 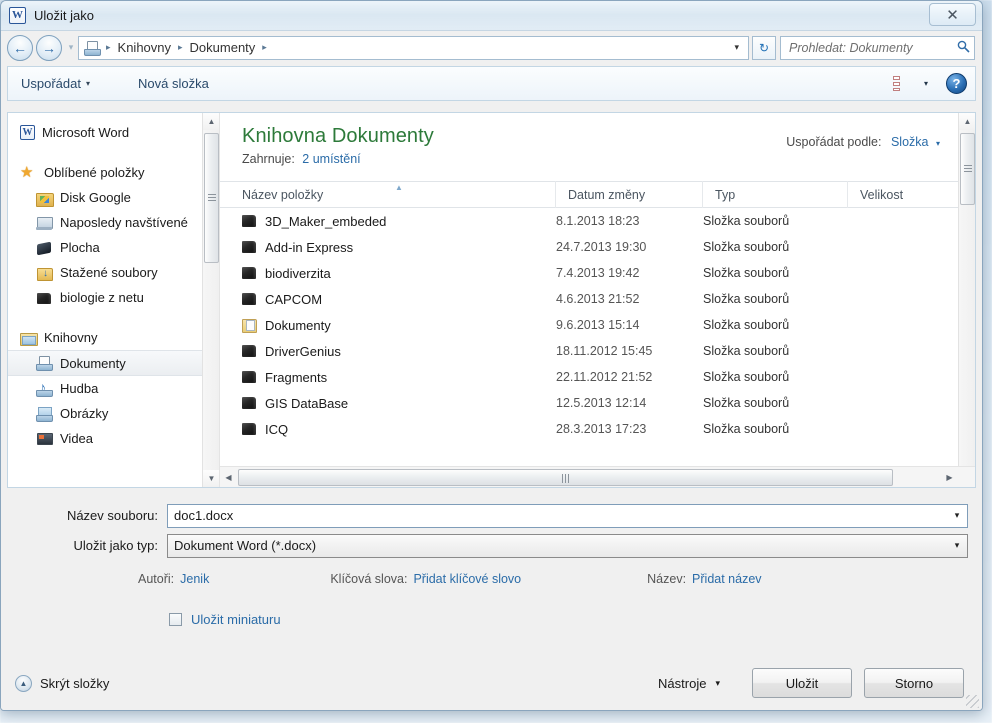 I want to click on filetype-select: Dokument Word (*.docx) ▾, so click(x=567, y=545).